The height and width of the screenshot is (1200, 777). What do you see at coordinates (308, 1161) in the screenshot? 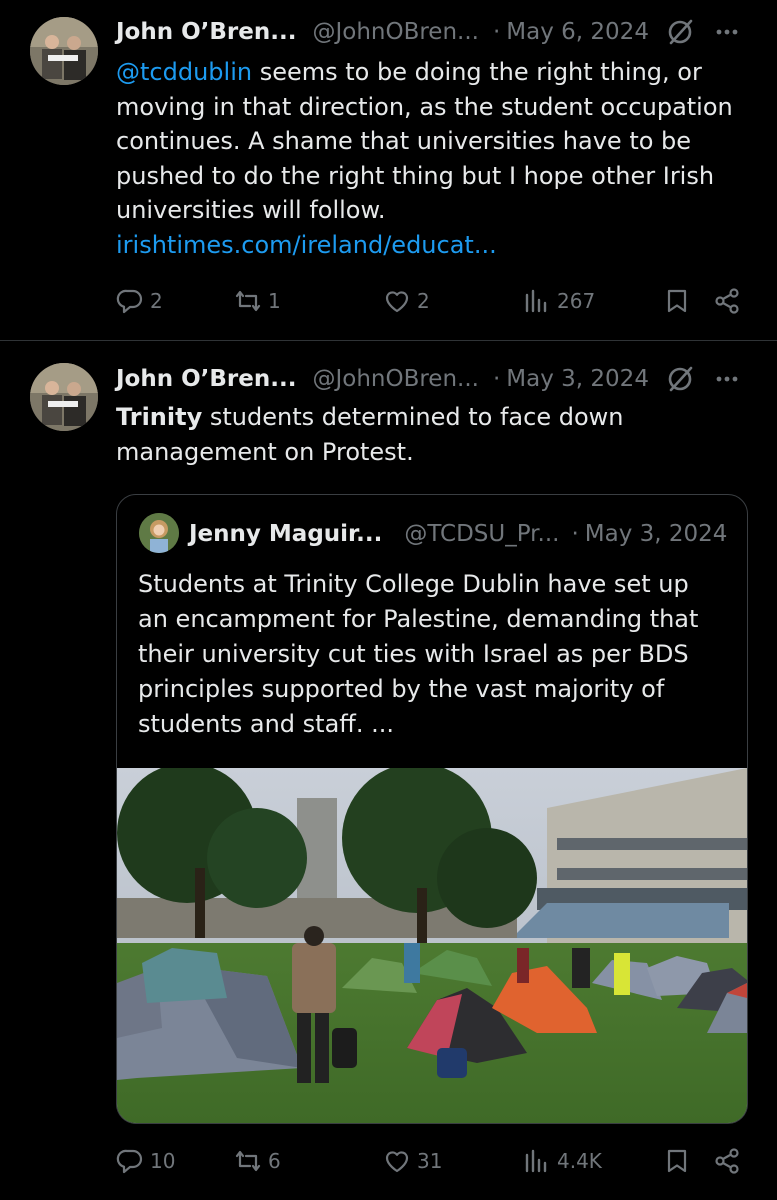
I see `repost-button: 6` at bounding box center [308, 1161].